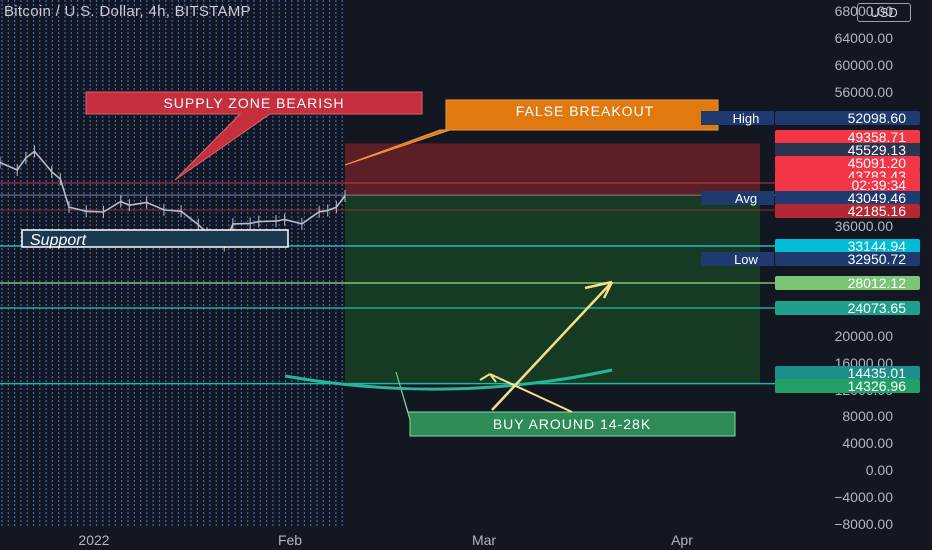 The height and width of the screenshot is (550, 932). Describe the element at coordinates (867, 443) in the screenshot. I see `y-tick-label: 4000.00` at that location.